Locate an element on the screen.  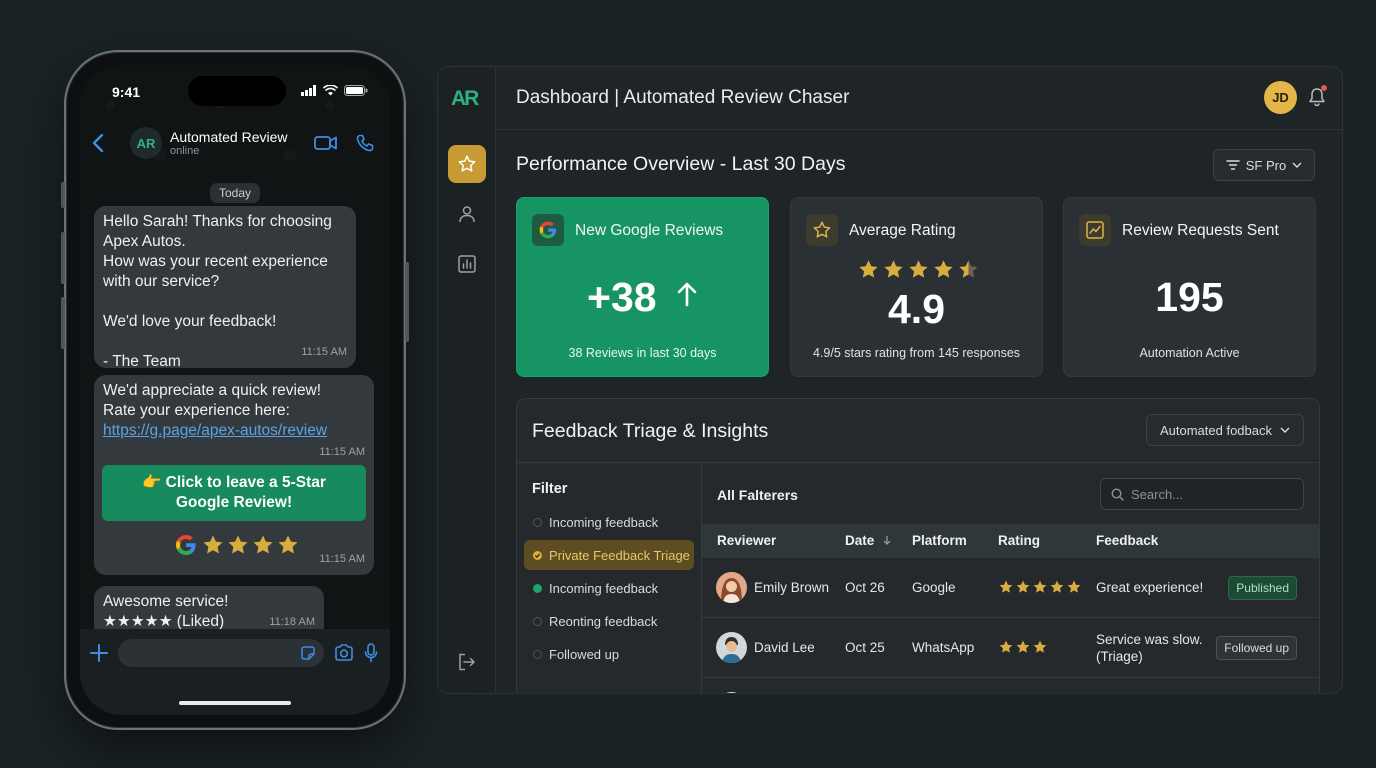
search-icon is located at coordinates (1117, 494).